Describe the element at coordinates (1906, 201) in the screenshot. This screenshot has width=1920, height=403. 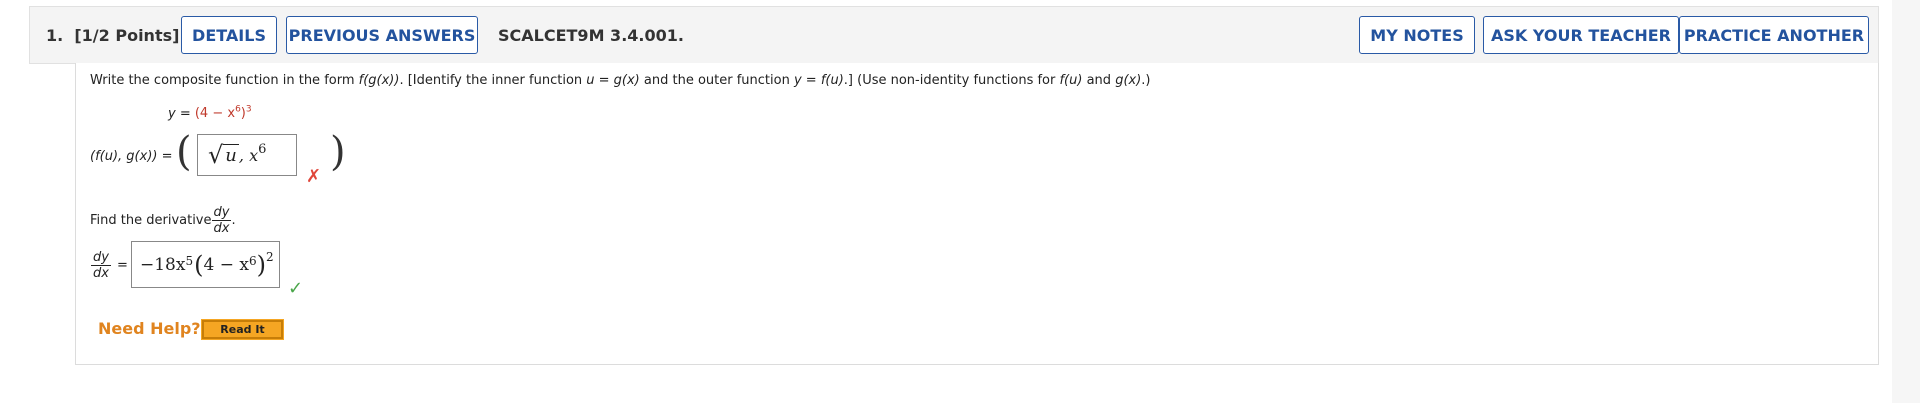
I see `page-scroll-gutter` at that location.